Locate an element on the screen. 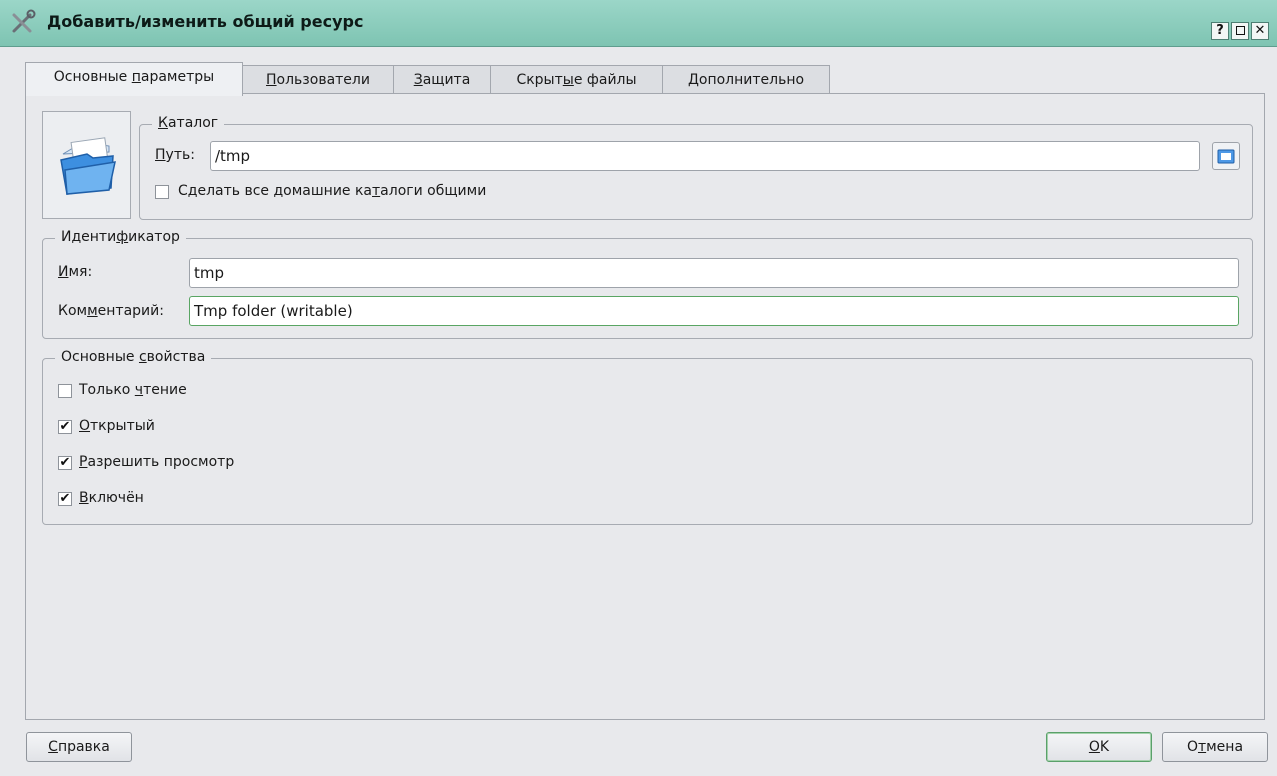  tab-users: Пользователи is located at coordinates (318, 80).